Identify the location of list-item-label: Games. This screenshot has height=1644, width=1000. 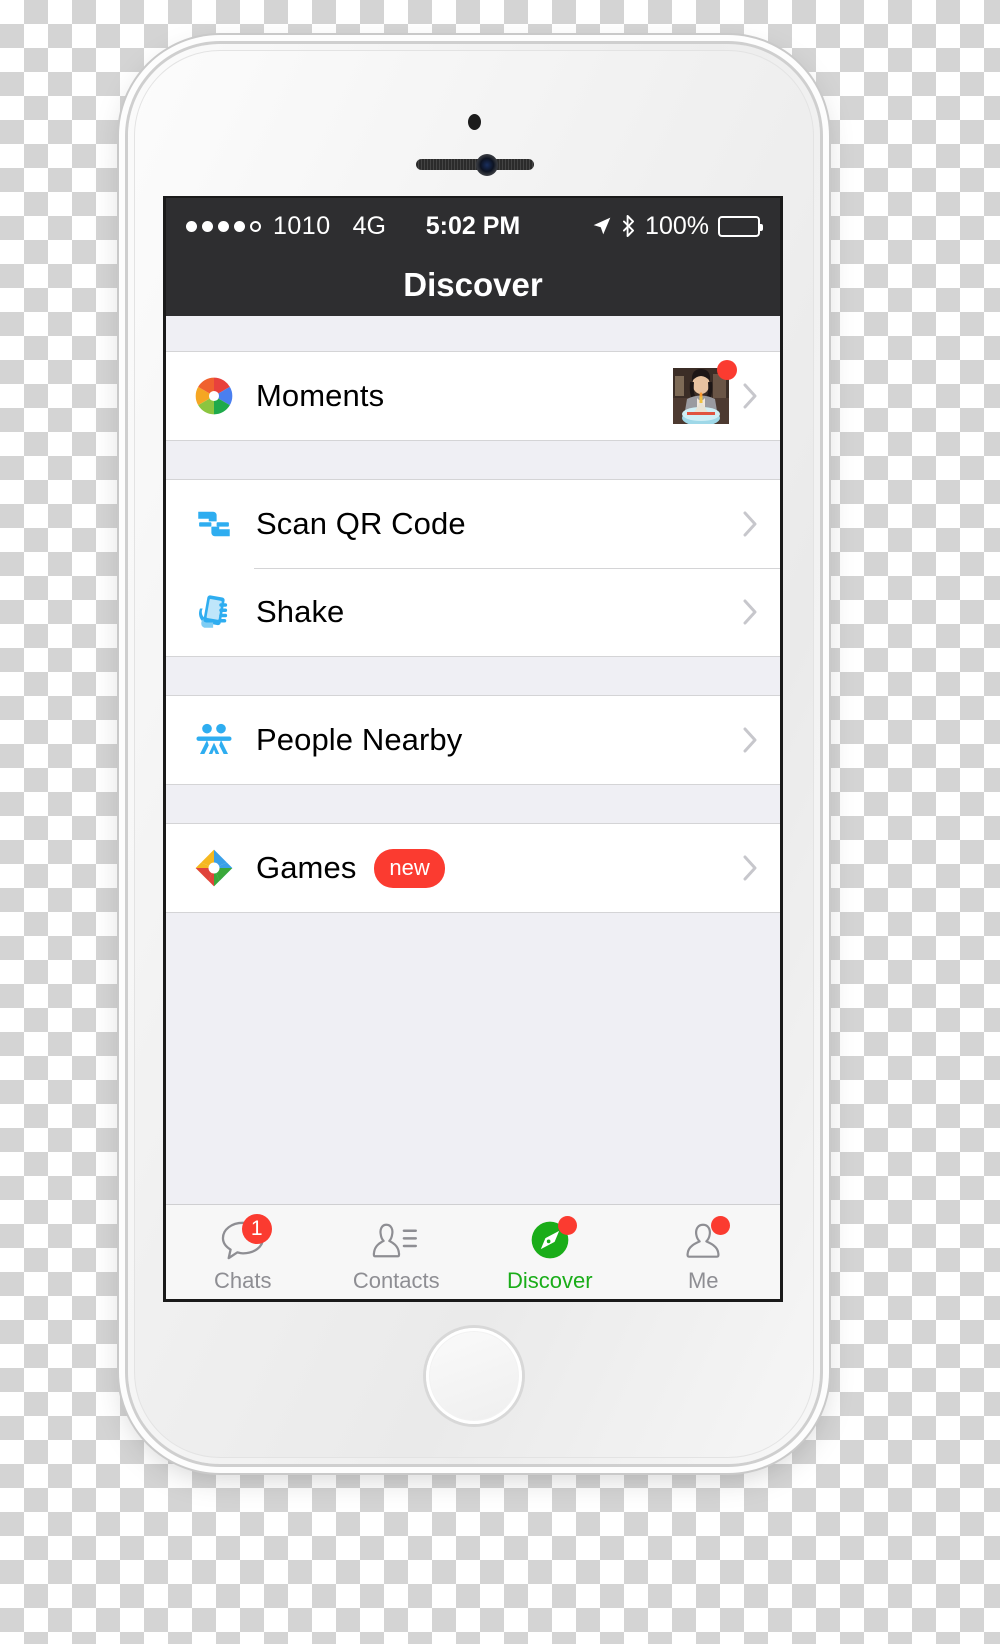
(306, 867).